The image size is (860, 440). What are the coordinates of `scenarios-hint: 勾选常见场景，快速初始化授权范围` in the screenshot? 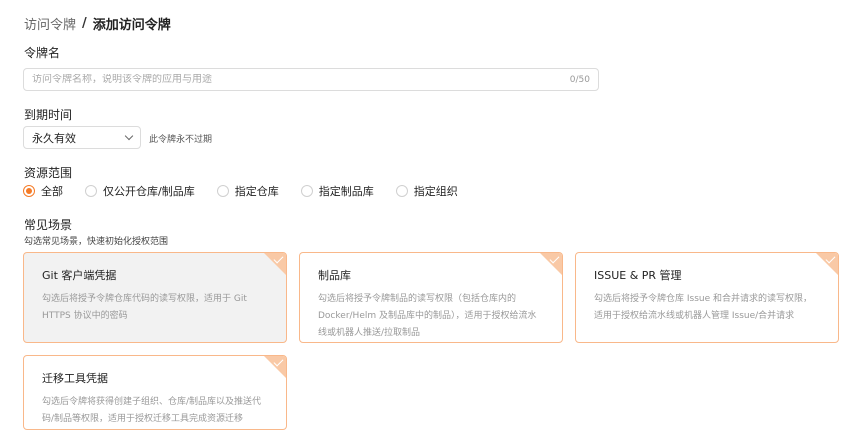 It's located at (96, 242).